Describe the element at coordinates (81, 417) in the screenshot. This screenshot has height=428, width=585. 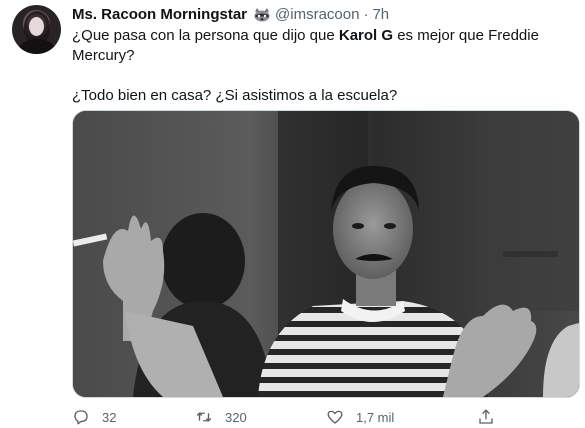
I see `reply-icon` at that location.